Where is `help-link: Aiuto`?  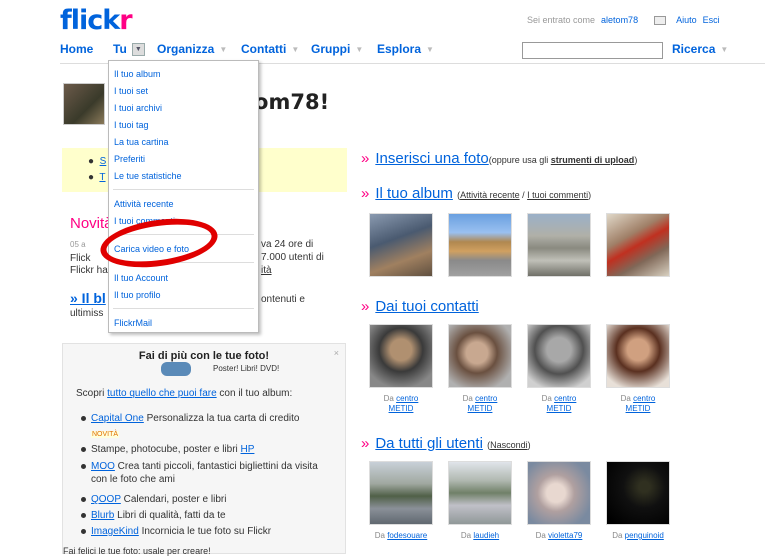
help-link: Aiuto is located at coordinates (686, 20).